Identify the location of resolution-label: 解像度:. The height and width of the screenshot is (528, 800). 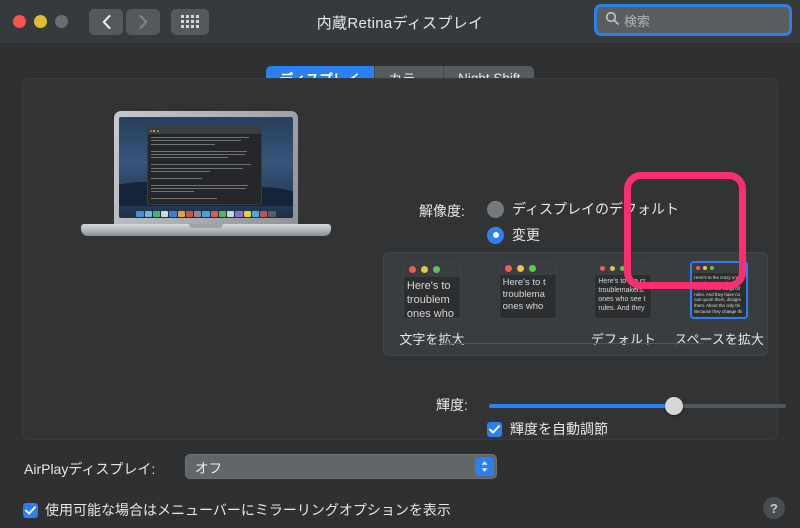
(442, 211).